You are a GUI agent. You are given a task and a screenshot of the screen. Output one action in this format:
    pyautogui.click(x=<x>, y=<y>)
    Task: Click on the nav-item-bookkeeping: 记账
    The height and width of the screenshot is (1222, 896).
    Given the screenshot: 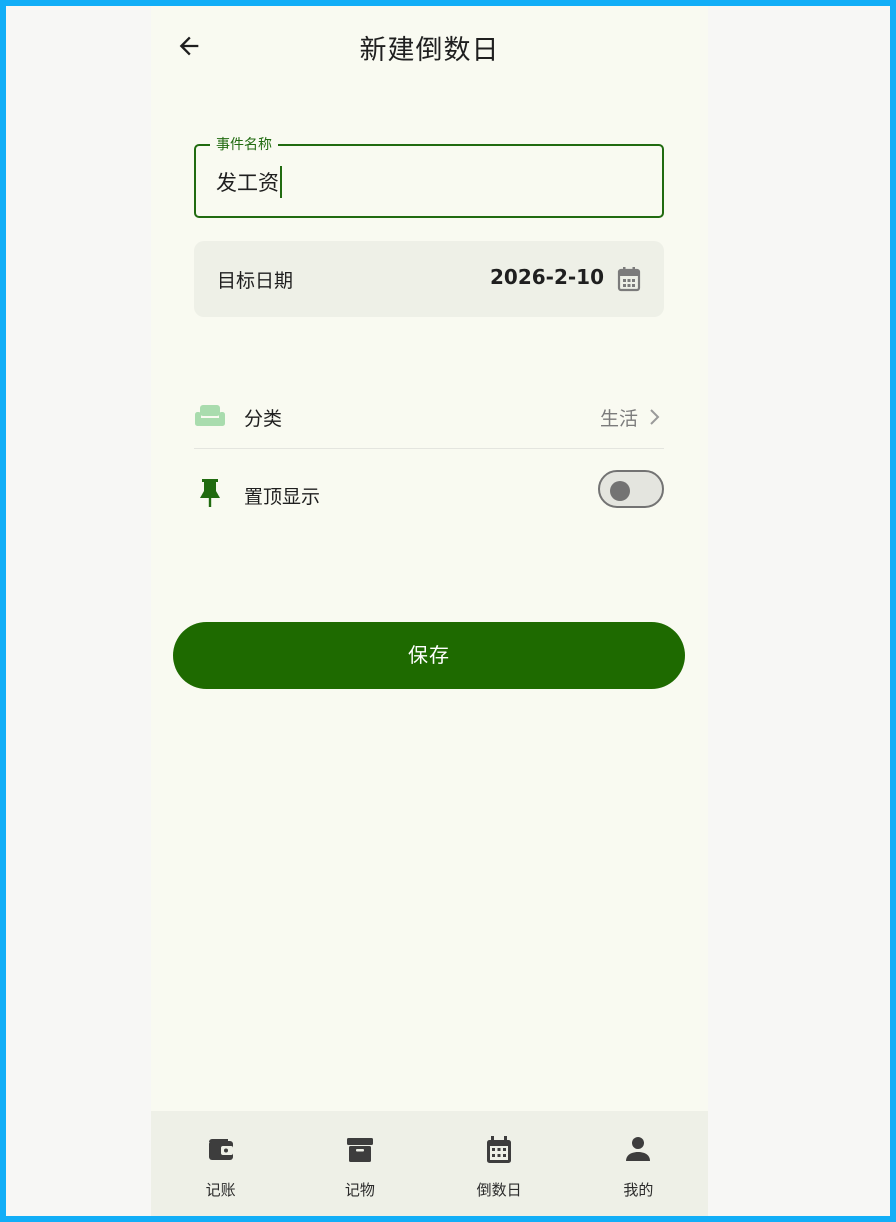 What is the action you would take?
    pyautogui.click(x=220, y=1163)
    